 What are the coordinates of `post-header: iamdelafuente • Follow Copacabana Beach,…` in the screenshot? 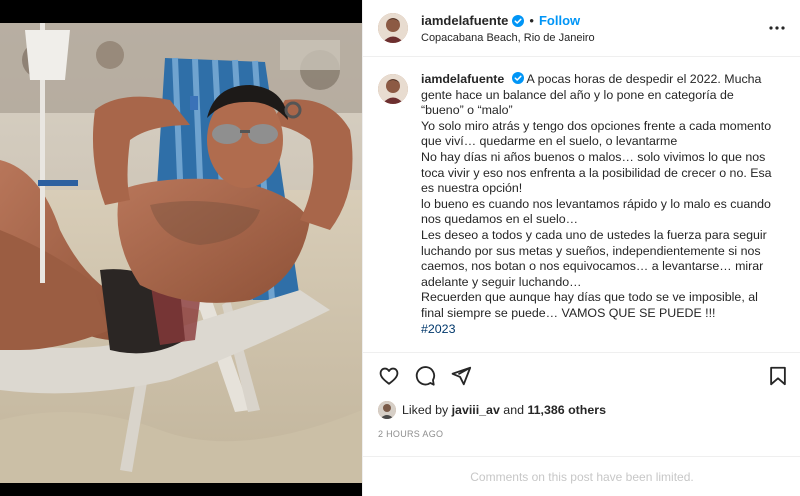 It's located at (581, 28).